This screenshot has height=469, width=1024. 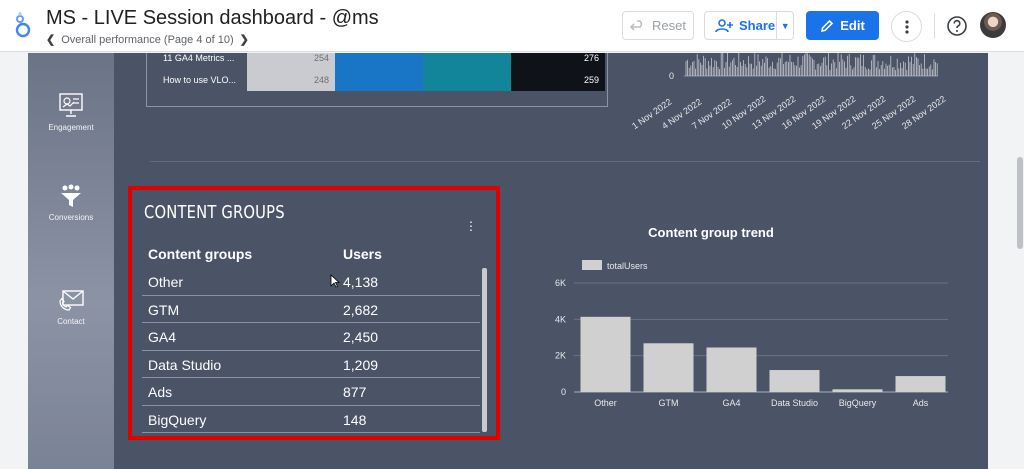 What do you see at coordinates (560, 283) in the screenshot?
I see `y-tick-label: 6K` at bounding box center [560, 283].